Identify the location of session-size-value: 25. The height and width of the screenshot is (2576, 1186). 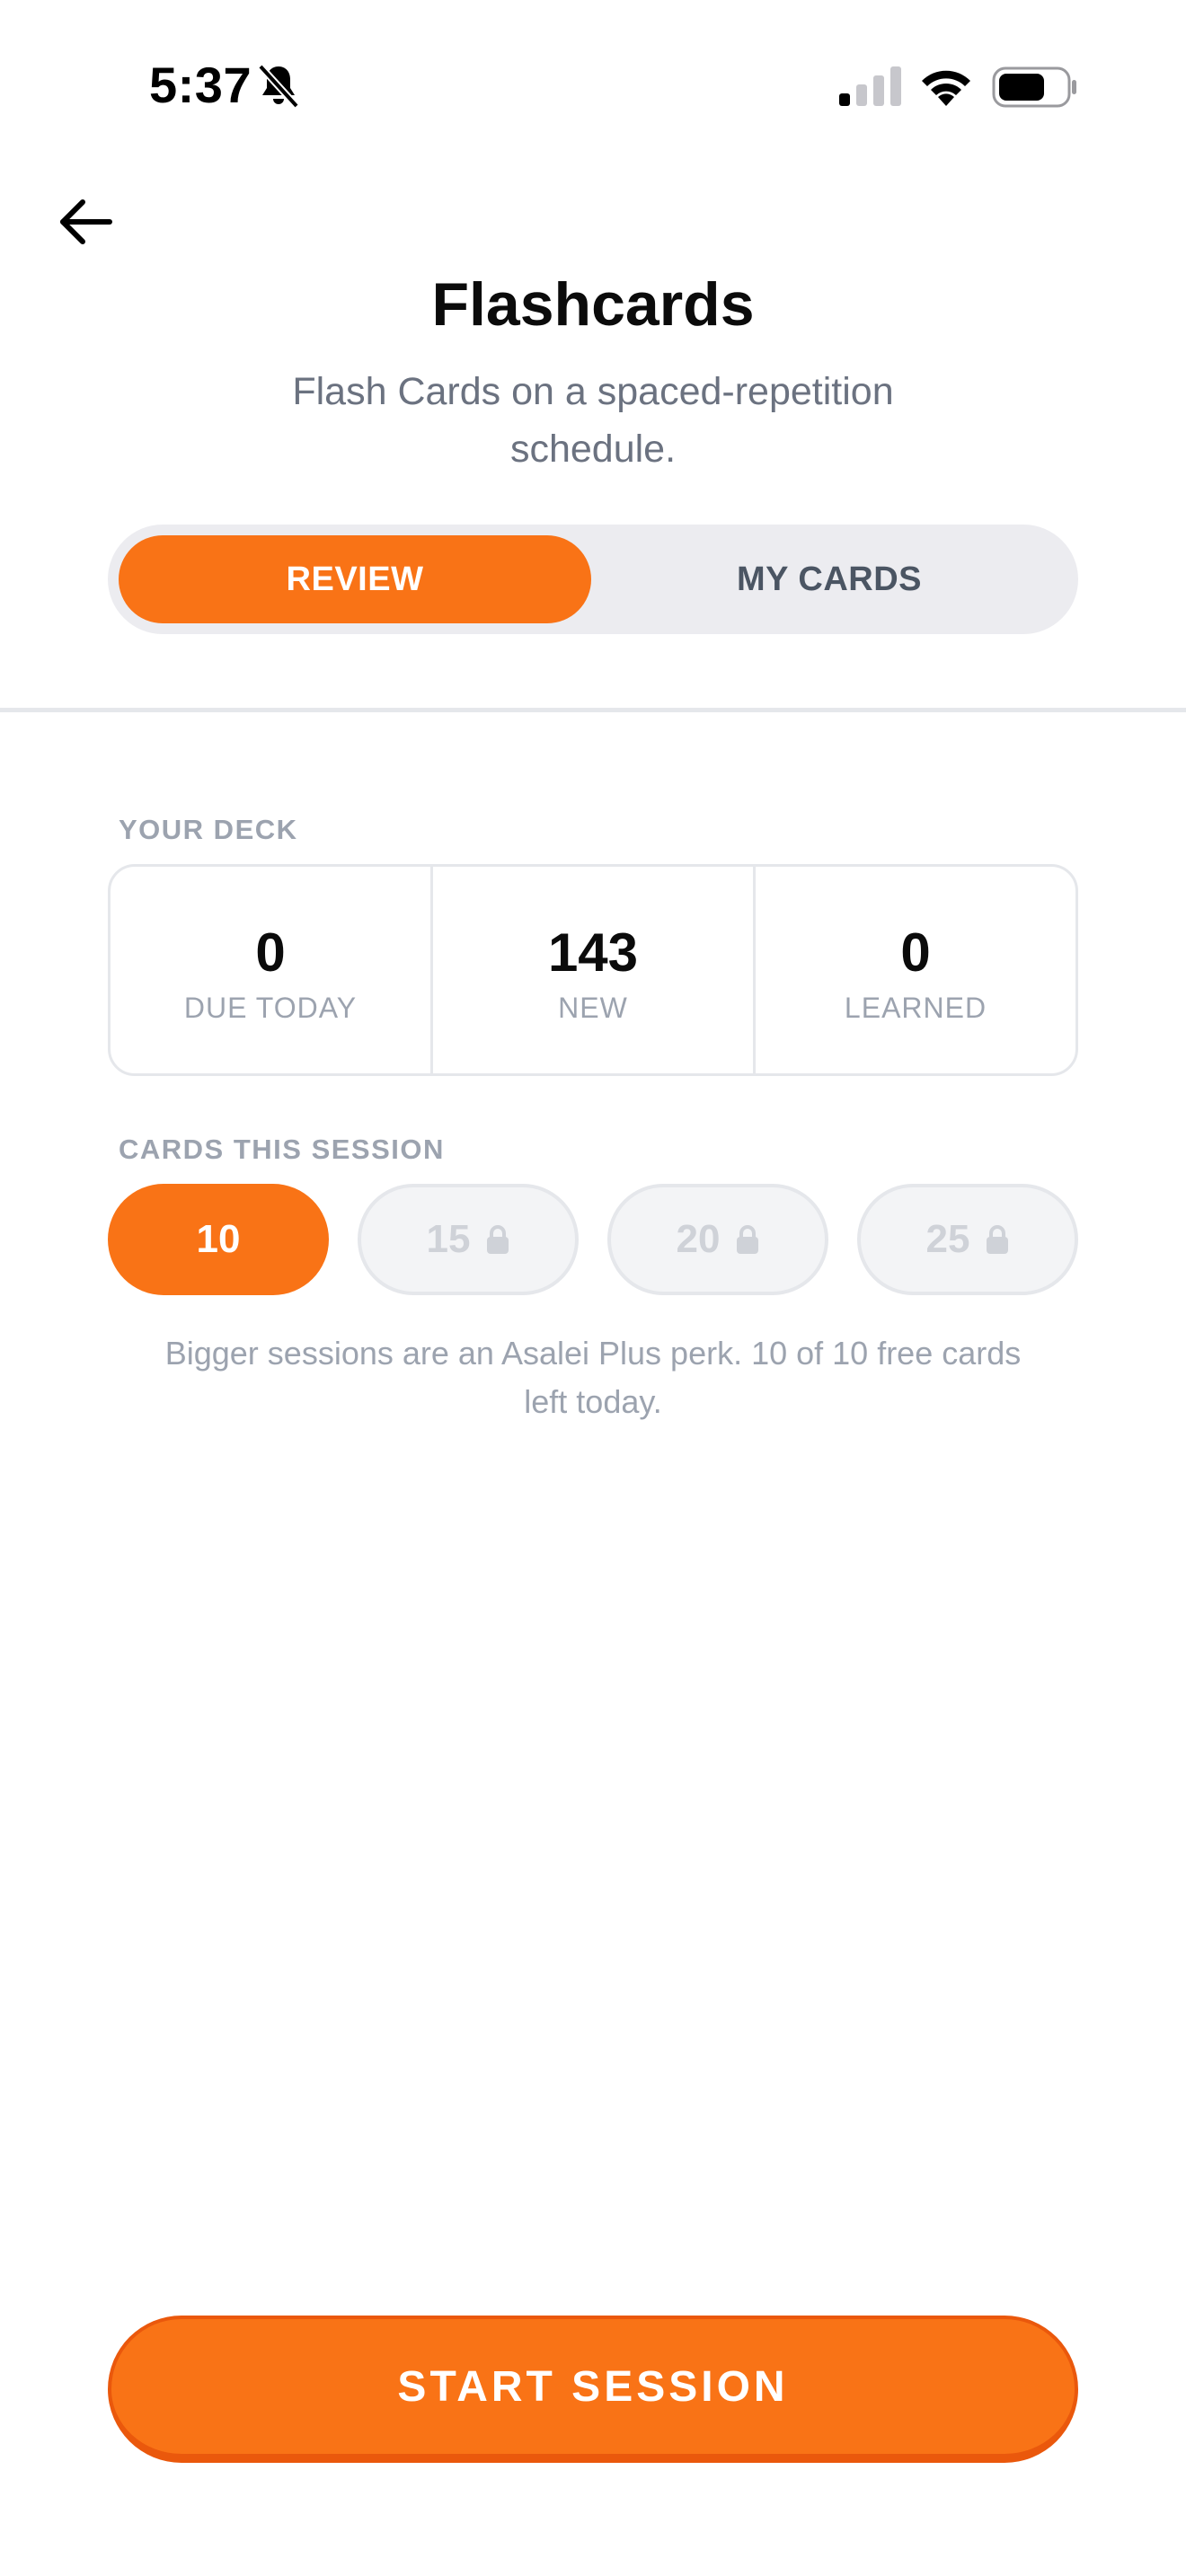
(947, 1239).